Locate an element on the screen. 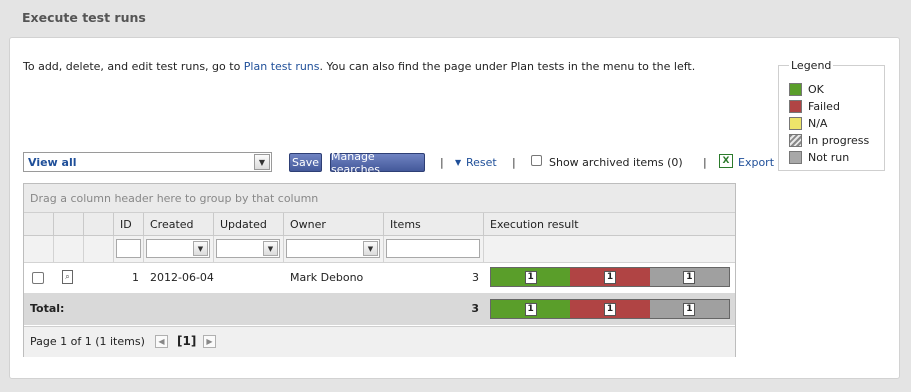 The image size is (911, 392). view-select-value: View all is located at coordinates (52, 162).